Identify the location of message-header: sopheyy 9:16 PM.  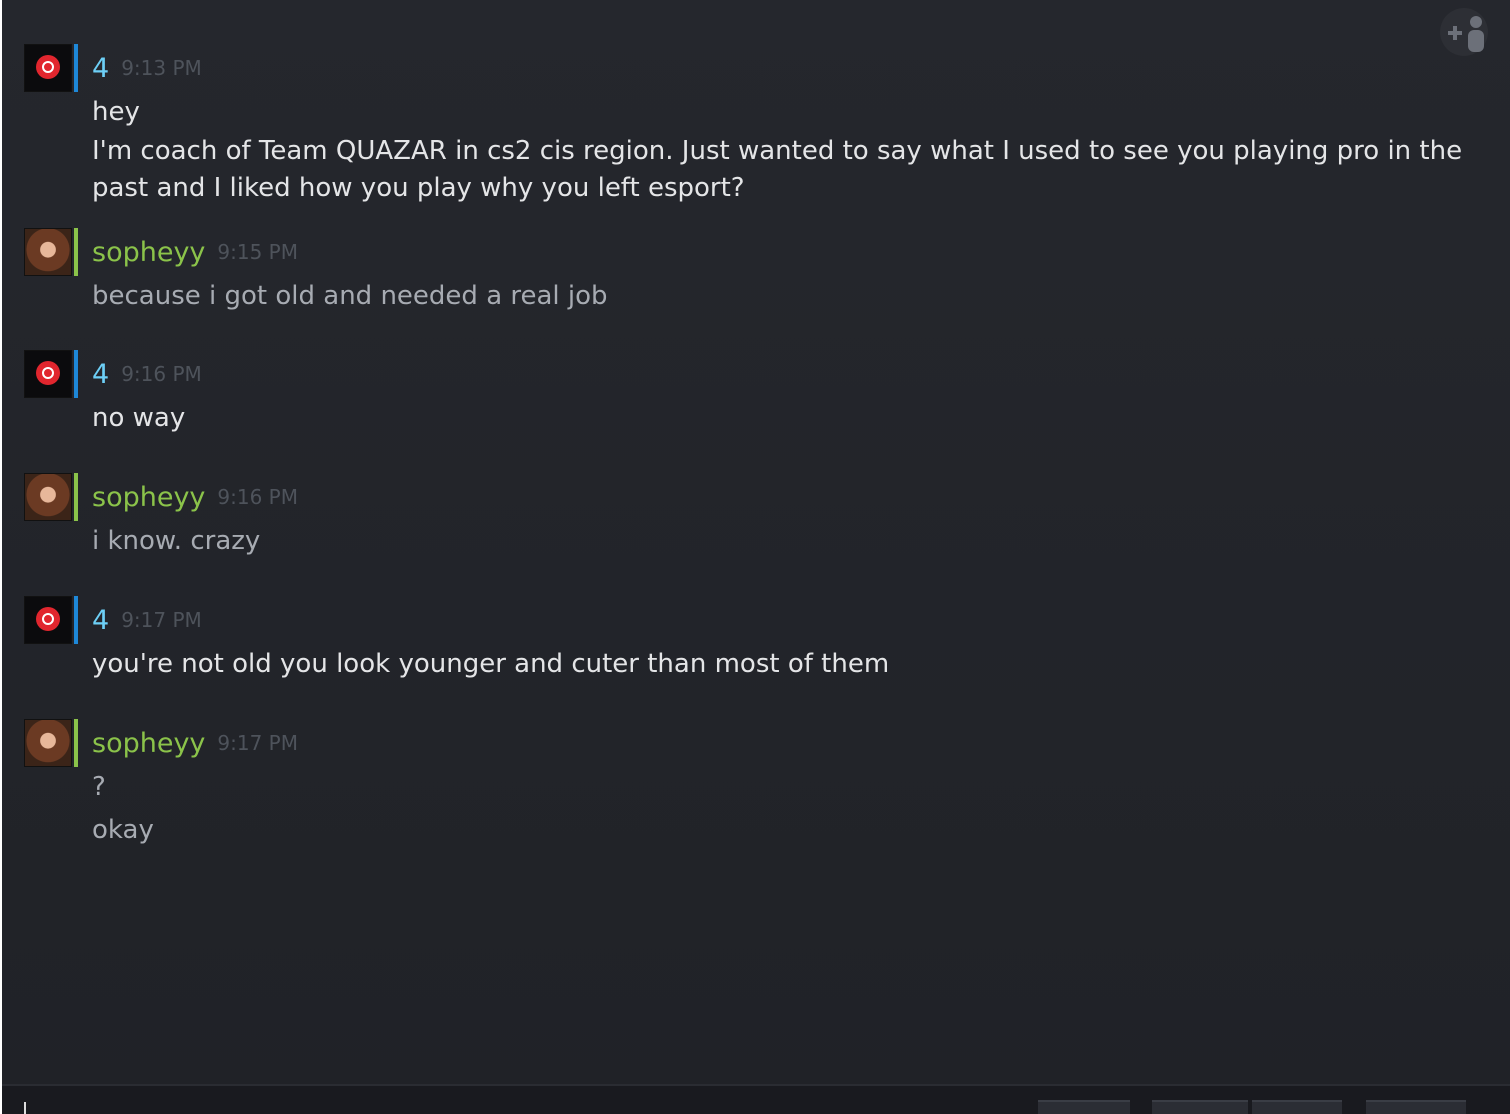
(781, 497).